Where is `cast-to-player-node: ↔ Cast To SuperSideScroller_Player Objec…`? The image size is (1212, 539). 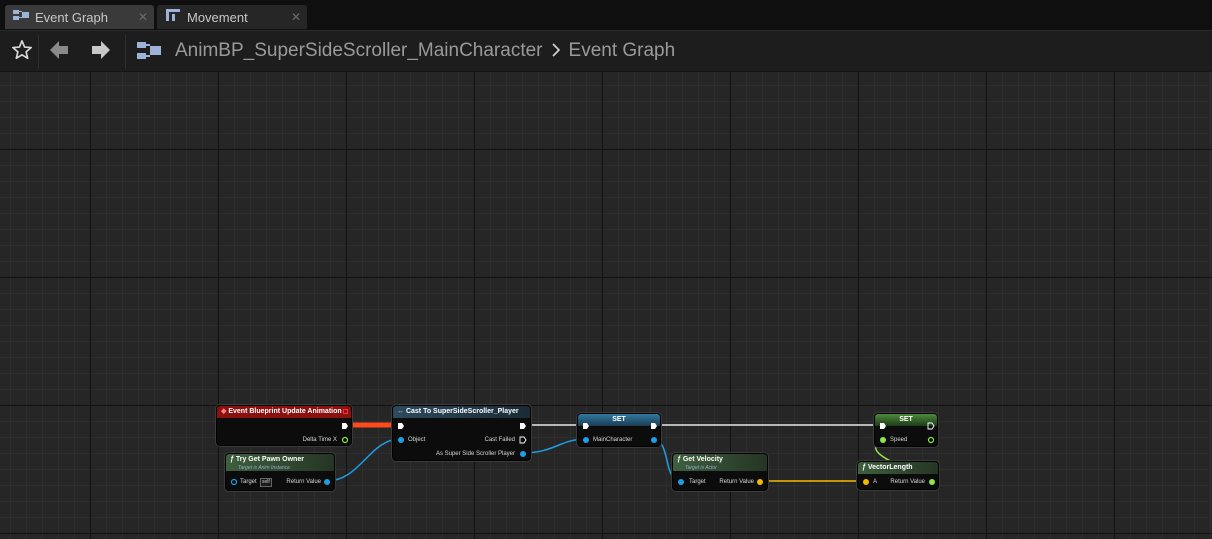 cast-to-player-node: ↔ Cast To SuperSideScroller_Player Objec… is located at coordinates (461, 433).